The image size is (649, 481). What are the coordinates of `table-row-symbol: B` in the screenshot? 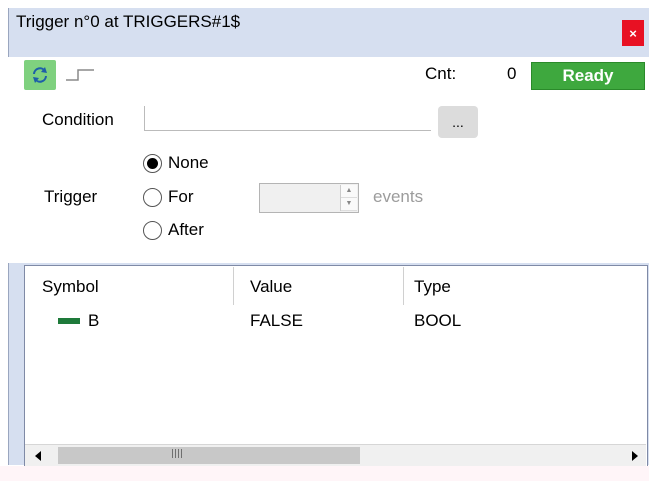 It's located at (93, 321).